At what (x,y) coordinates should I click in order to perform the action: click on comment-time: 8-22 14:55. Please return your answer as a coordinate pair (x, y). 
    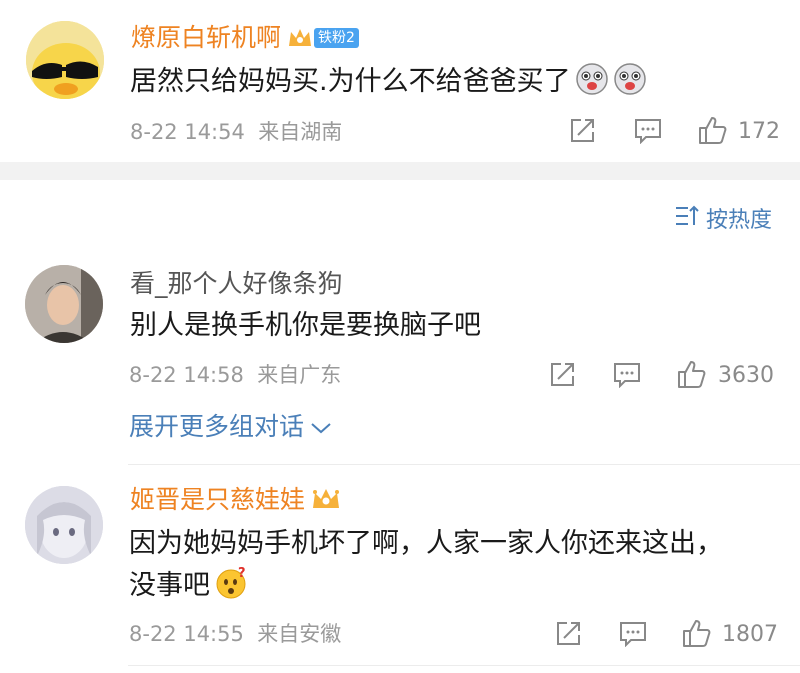
    Looking at the image, I should click on (186, 634).